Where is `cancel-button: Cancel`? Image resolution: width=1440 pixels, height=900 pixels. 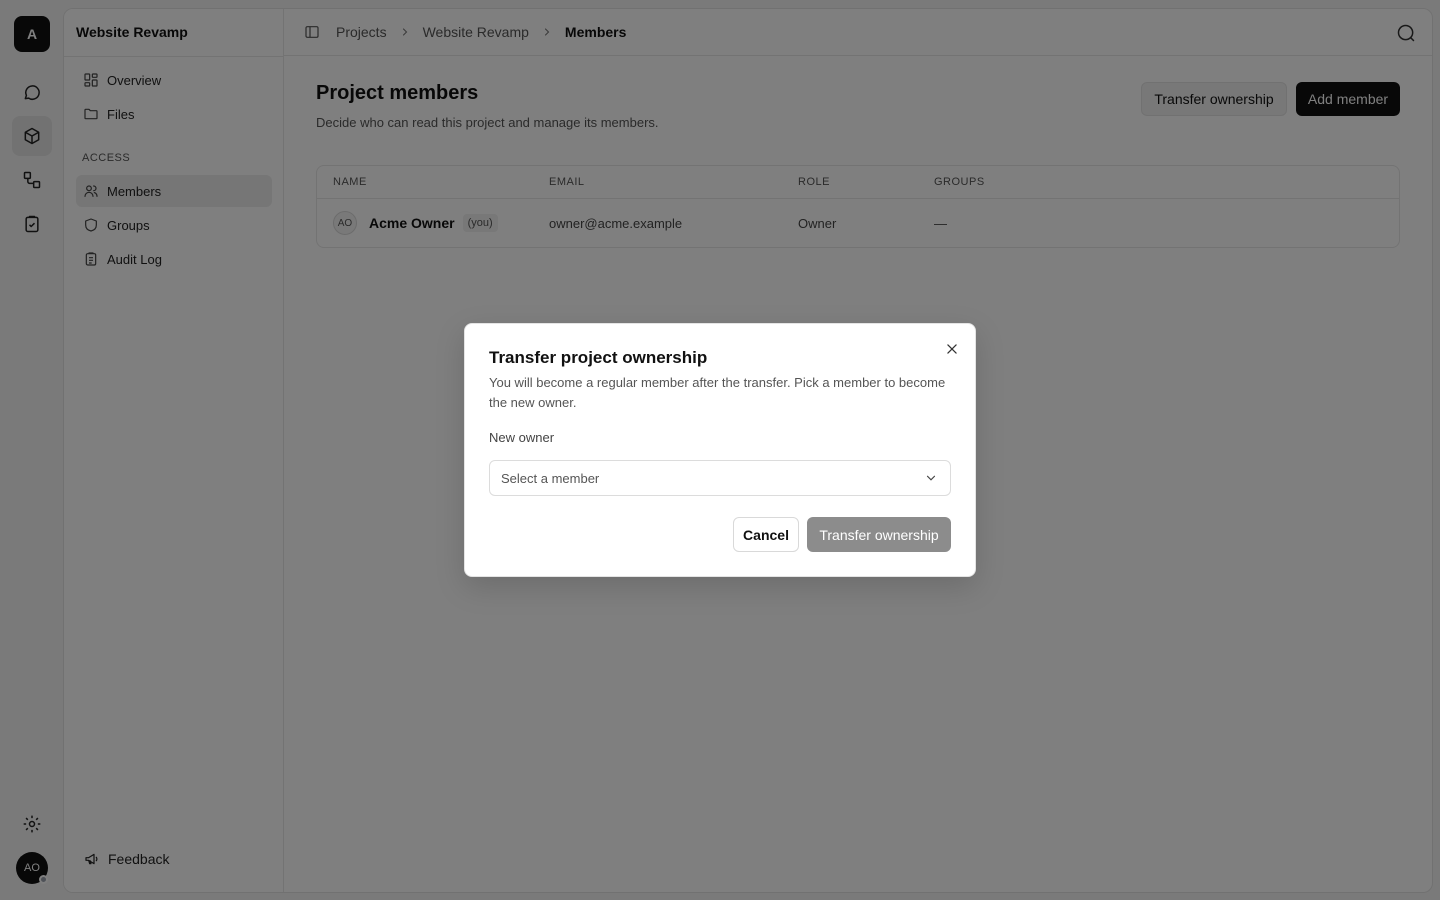 cancel-button: Cancel is located at coordinates (766, 534).